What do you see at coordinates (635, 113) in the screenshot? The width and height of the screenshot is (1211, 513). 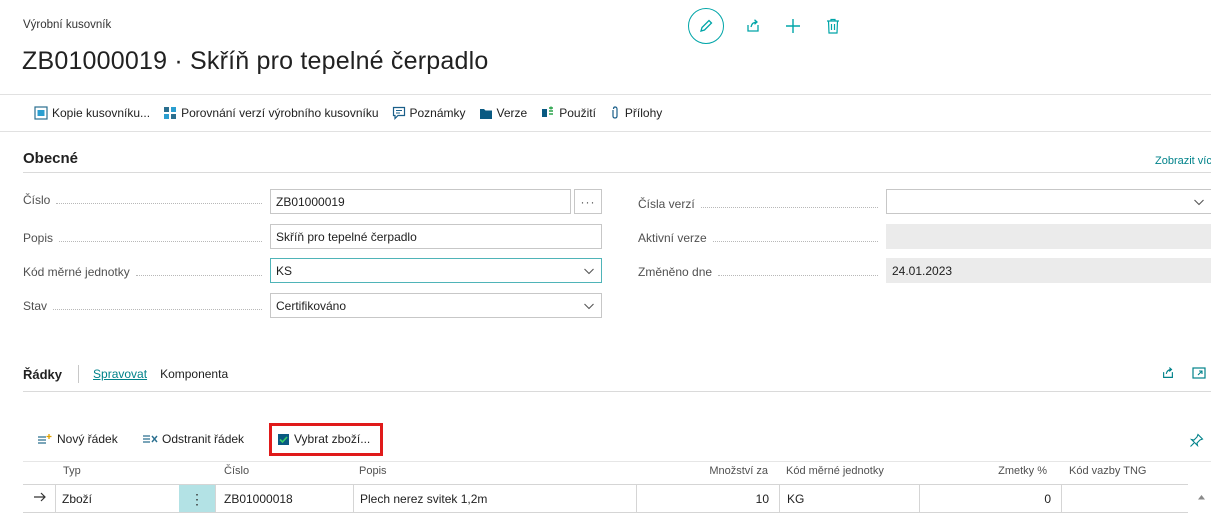 I see `attachments-action: Přílohy` at bounding box center [635, 113].